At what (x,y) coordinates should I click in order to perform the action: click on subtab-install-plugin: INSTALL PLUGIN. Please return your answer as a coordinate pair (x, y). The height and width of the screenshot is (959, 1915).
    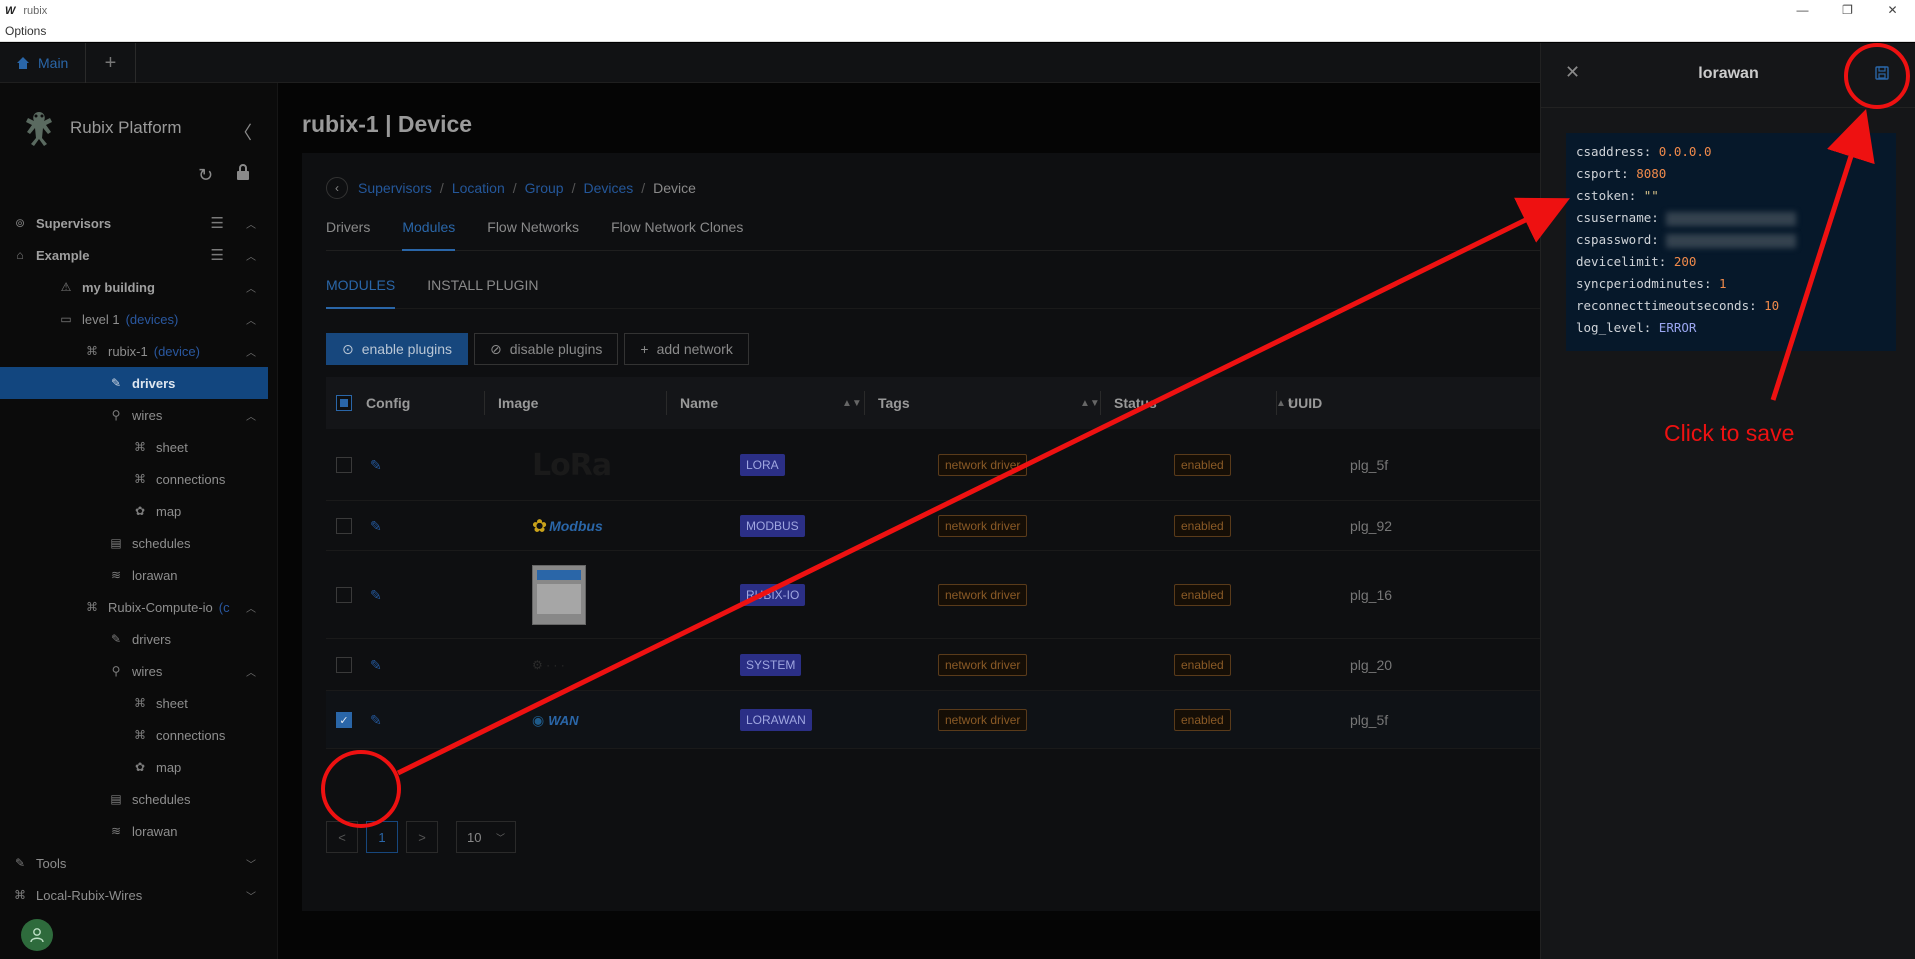
    Looking at the image, I should click on (482, 287).